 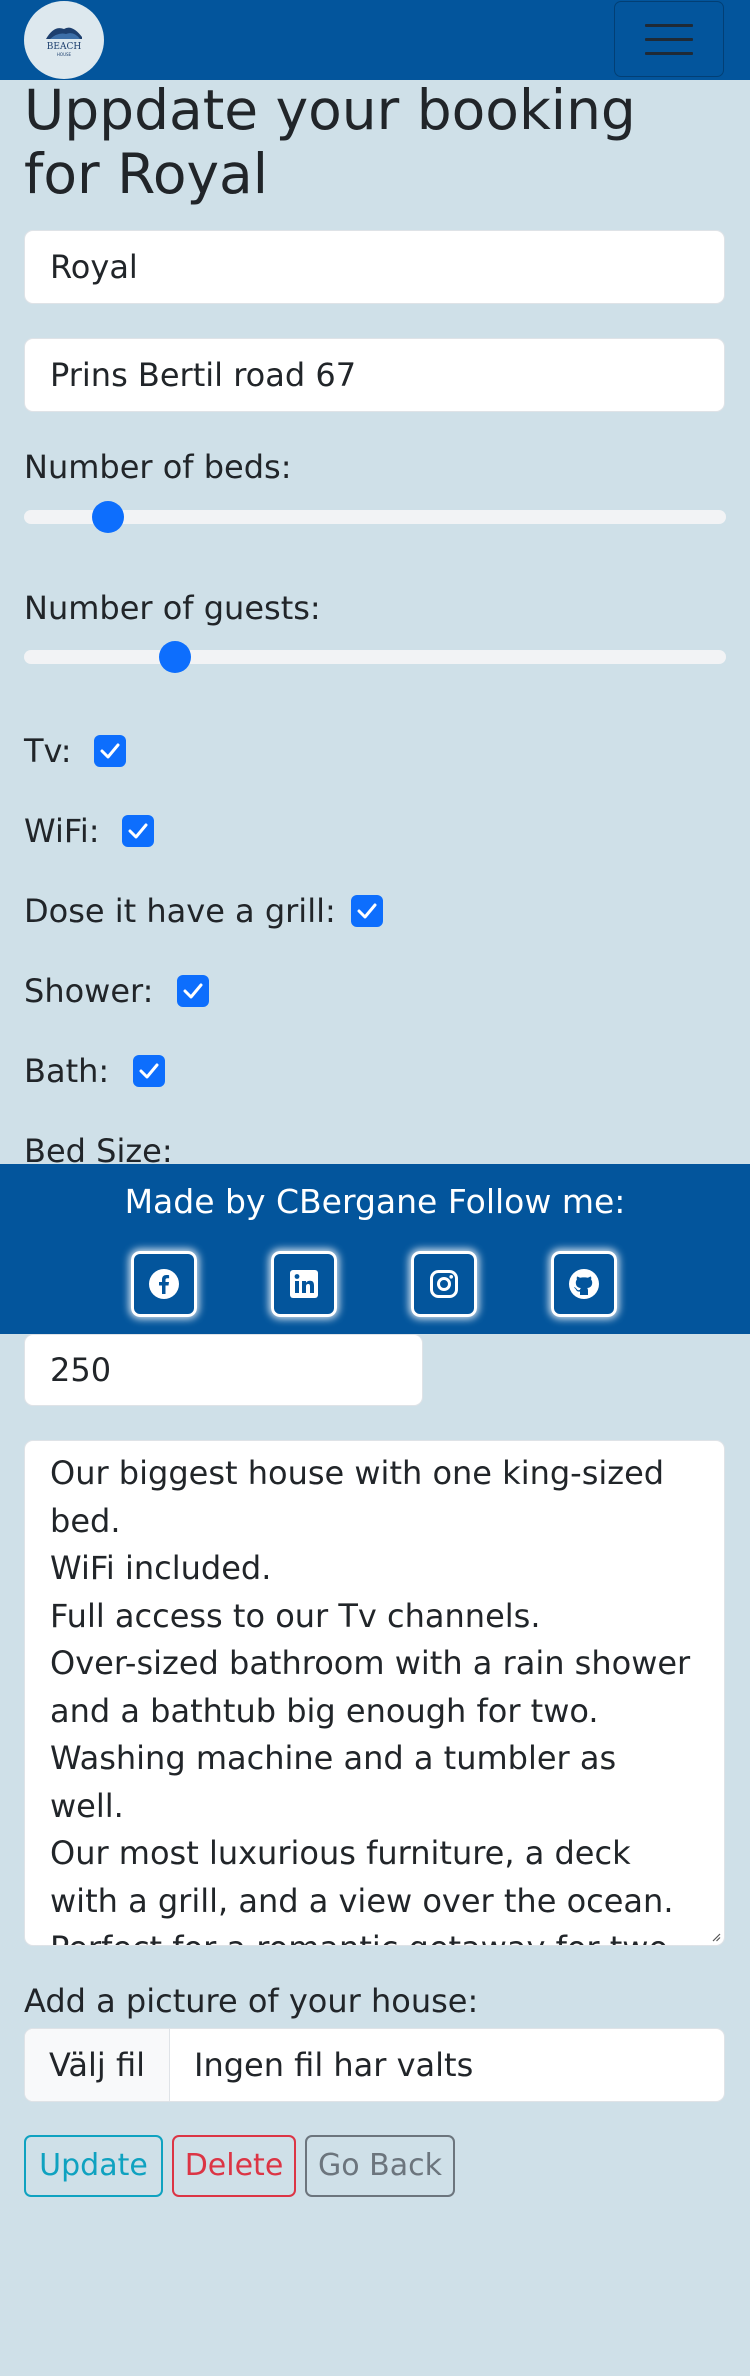 I want to click on facebook-icon, so click(x=164, y=1284).